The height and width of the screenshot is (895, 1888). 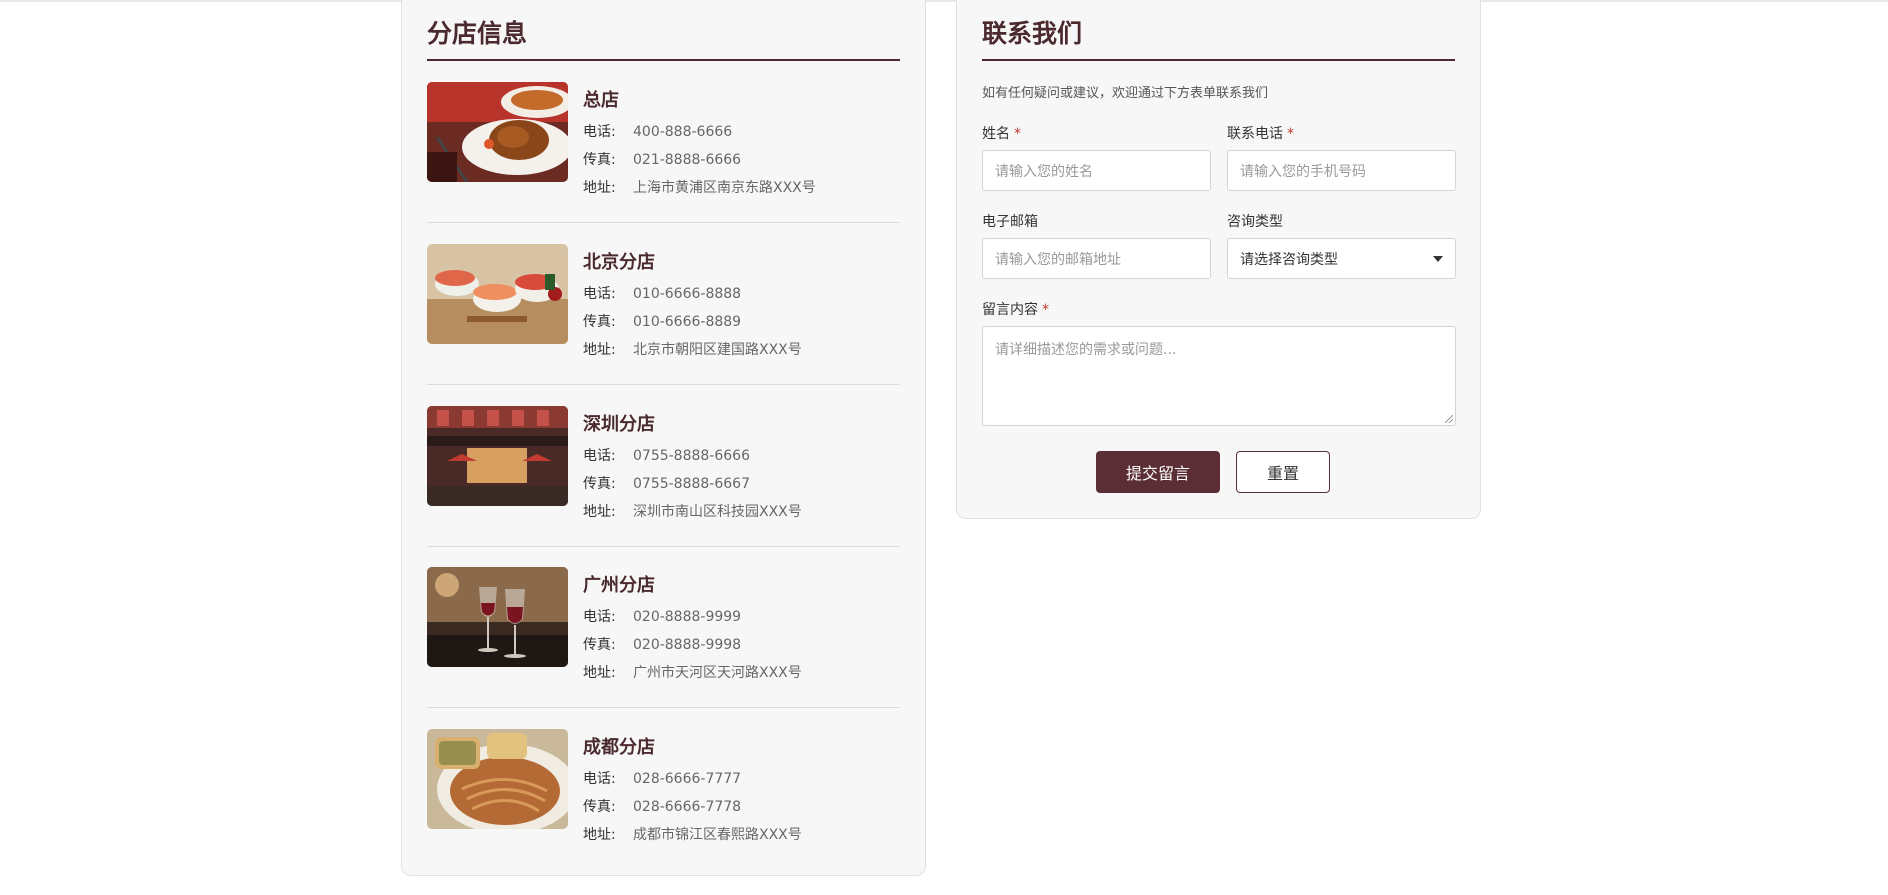 I want to click on branch-name: 深圳分店, so click(x=619, y=424).